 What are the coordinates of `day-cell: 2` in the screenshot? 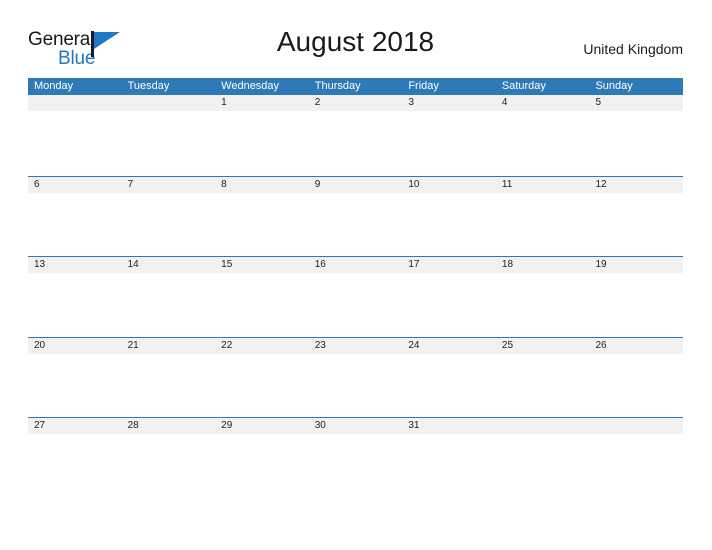 It's located at (356, 103).